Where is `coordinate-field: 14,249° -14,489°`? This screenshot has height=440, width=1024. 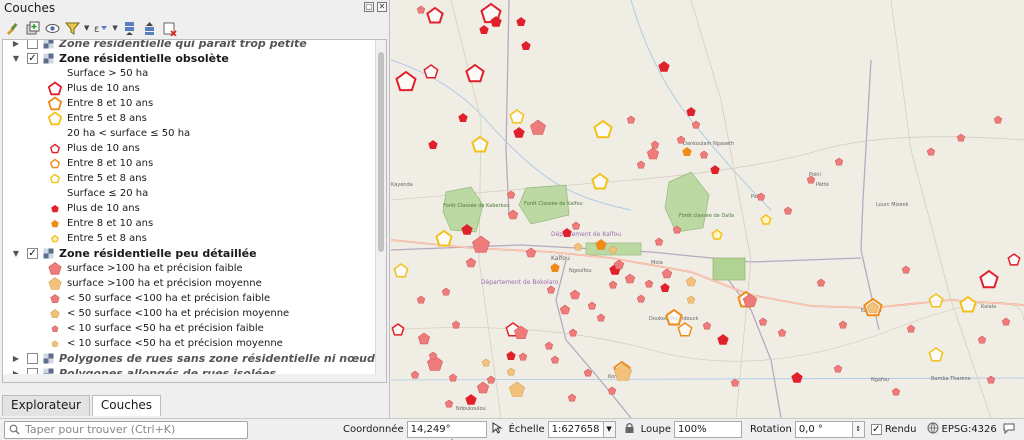 coordinate-field: 14,249° -14,489° is located at coordinates (446, 430).